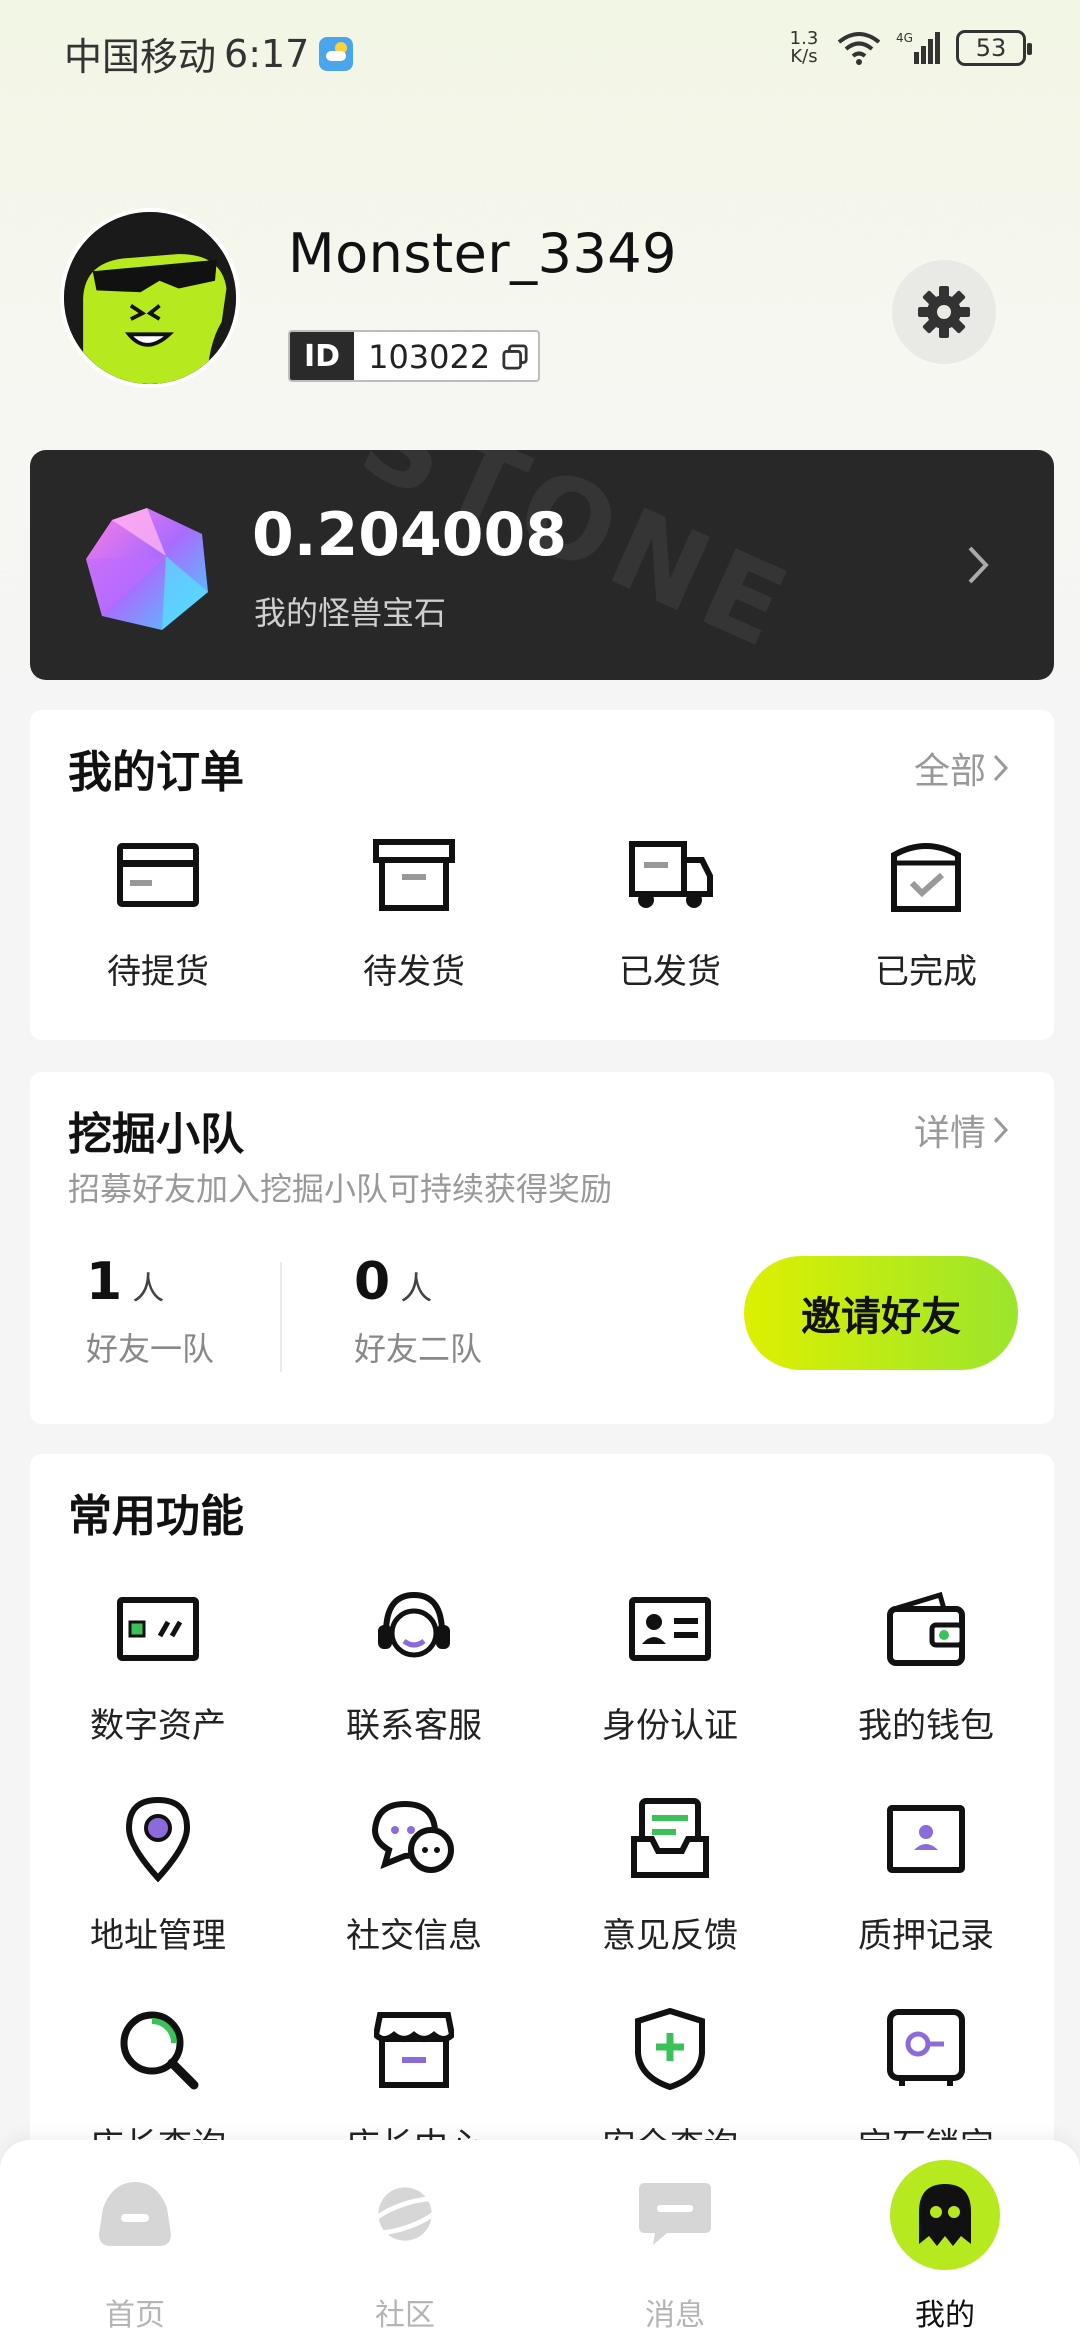 The image size is (1080, 2340). What do you see at coordinates (926, 1629) in the screenshot?
I see `wallet-icon` at bounding box center [926, 1629].